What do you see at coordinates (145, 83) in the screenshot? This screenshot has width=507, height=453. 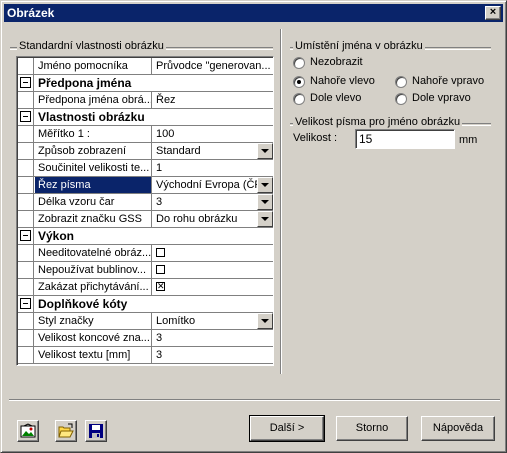 I see `grid-section-row: Předpona jména` at bounding box center [145, 83].